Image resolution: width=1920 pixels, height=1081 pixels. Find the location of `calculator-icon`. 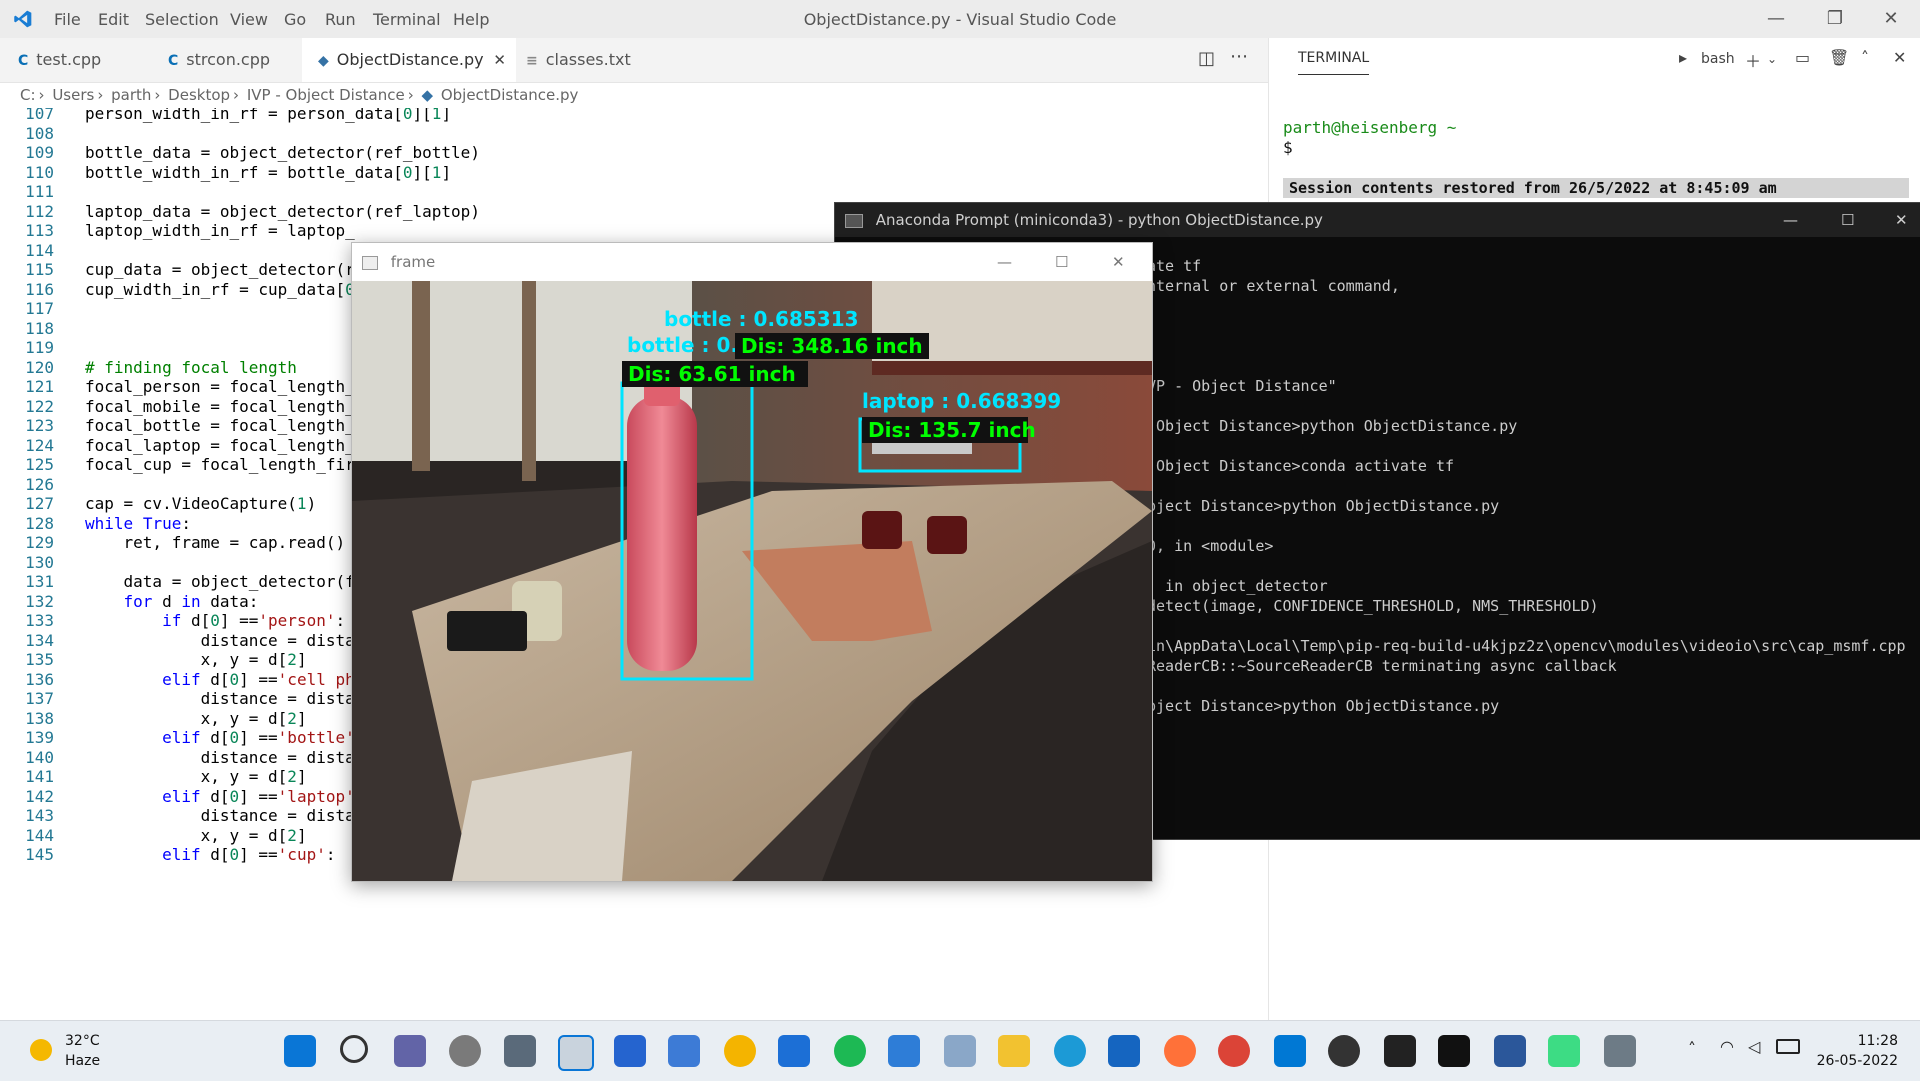

calculator-icon is located at coordinates (520, 1051).